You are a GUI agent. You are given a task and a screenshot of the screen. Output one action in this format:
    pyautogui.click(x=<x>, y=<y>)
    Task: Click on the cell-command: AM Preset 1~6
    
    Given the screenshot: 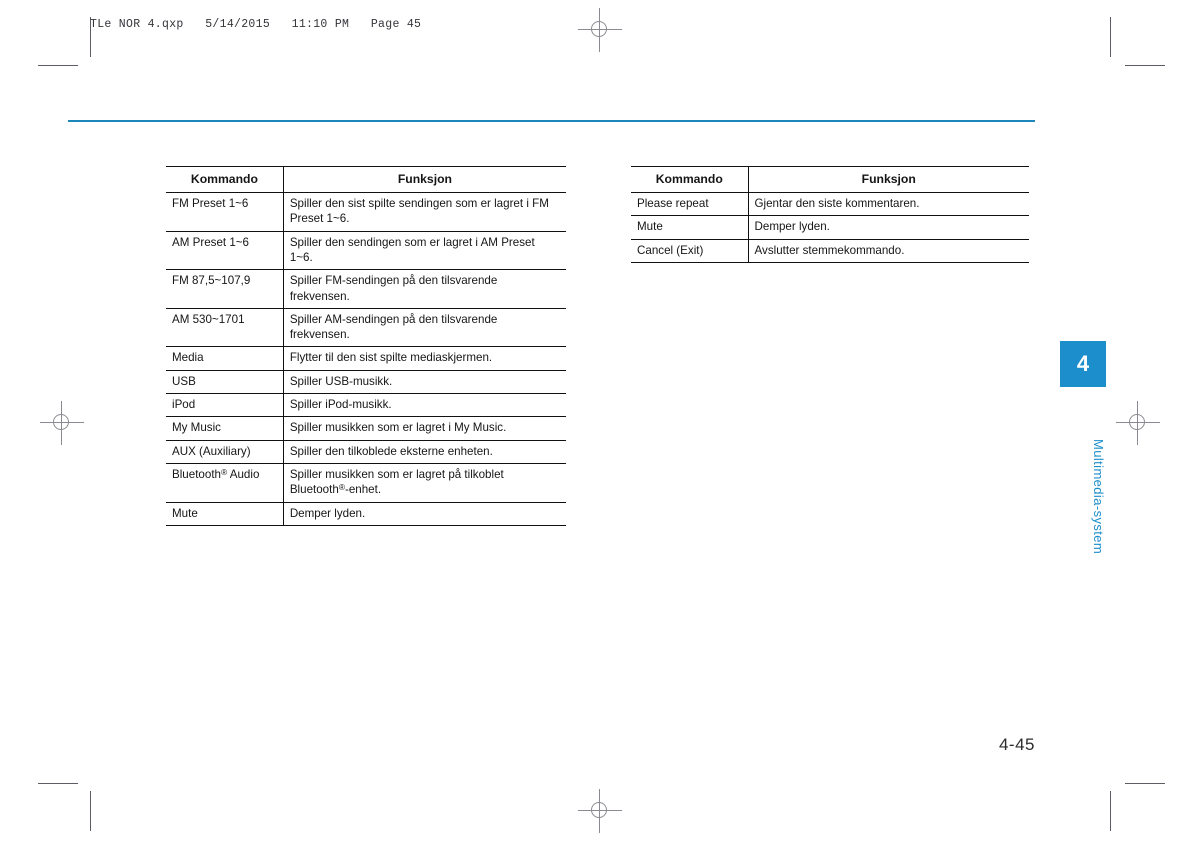 What is the action you would take?
    pyautogui.click(x=225, y=250)
    